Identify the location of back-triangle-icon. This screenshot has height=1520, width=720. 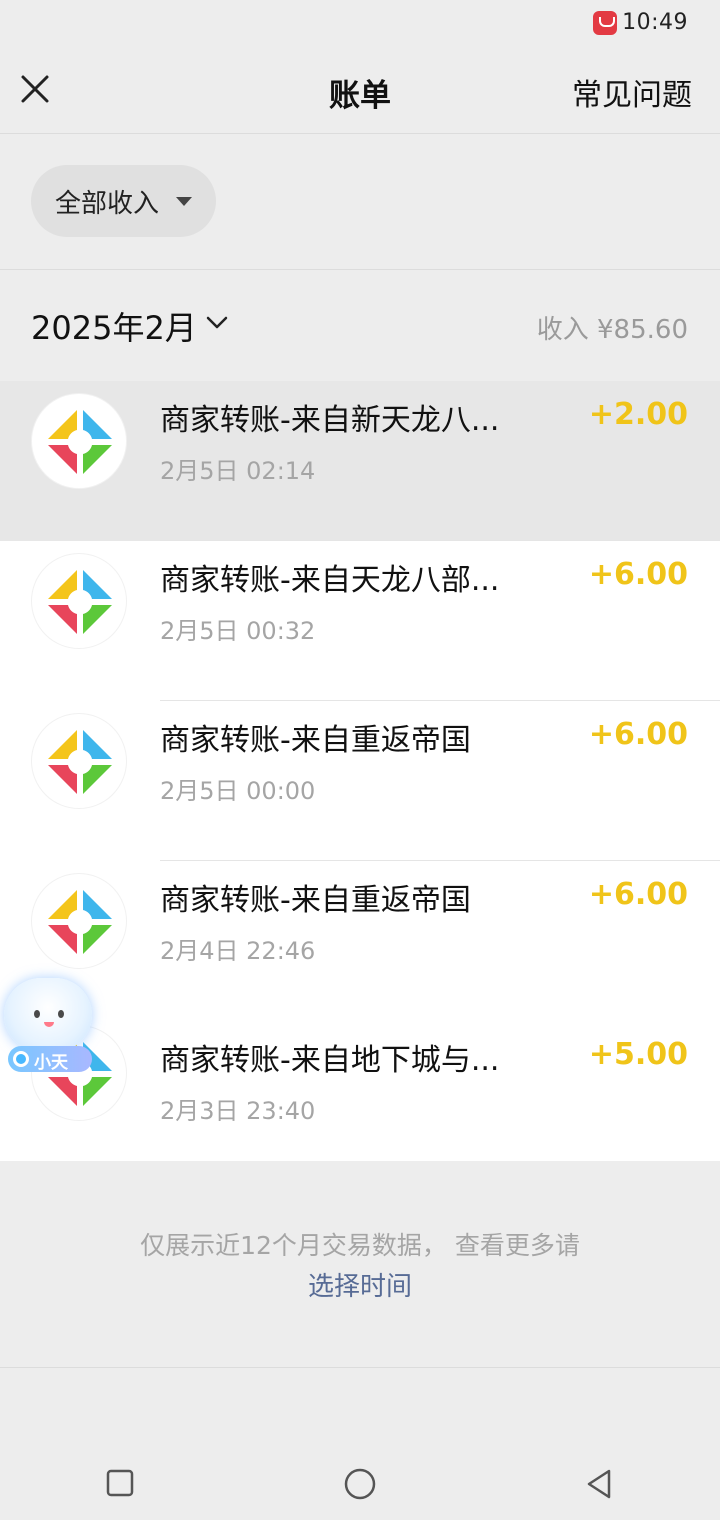
(599, 1484).